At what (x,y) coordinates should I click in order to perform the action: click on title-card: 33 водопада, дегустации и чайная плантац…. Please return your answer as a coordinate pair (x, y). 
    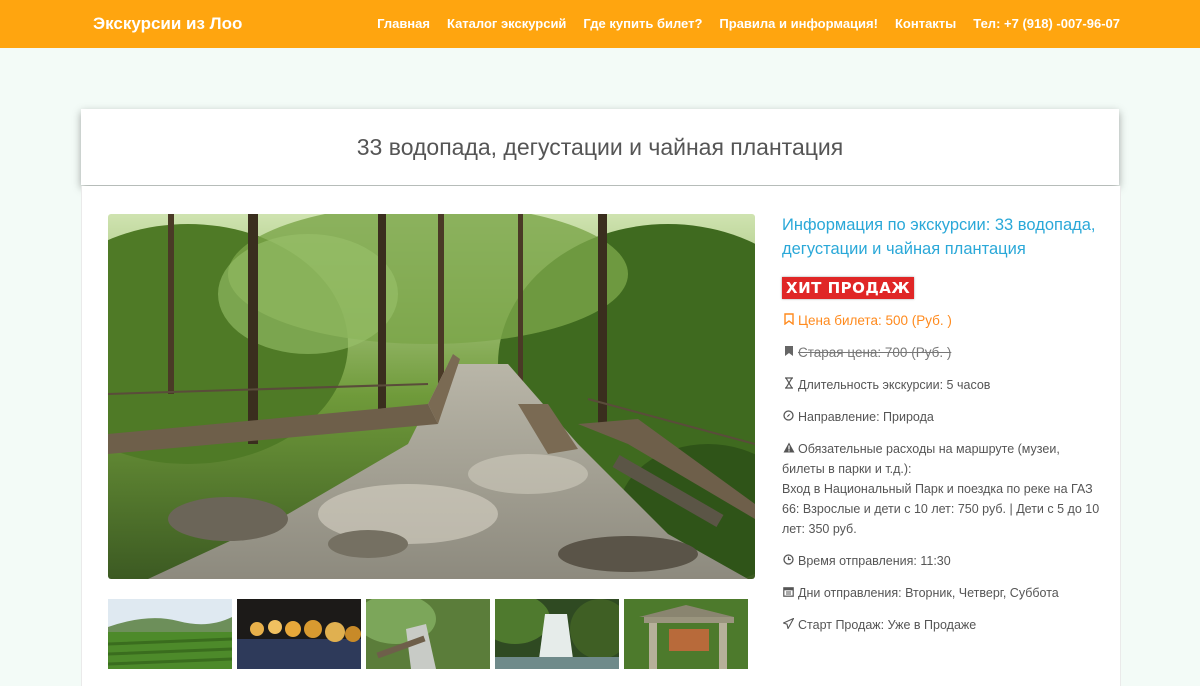
    Looking at the image, I should click on (600, 147).